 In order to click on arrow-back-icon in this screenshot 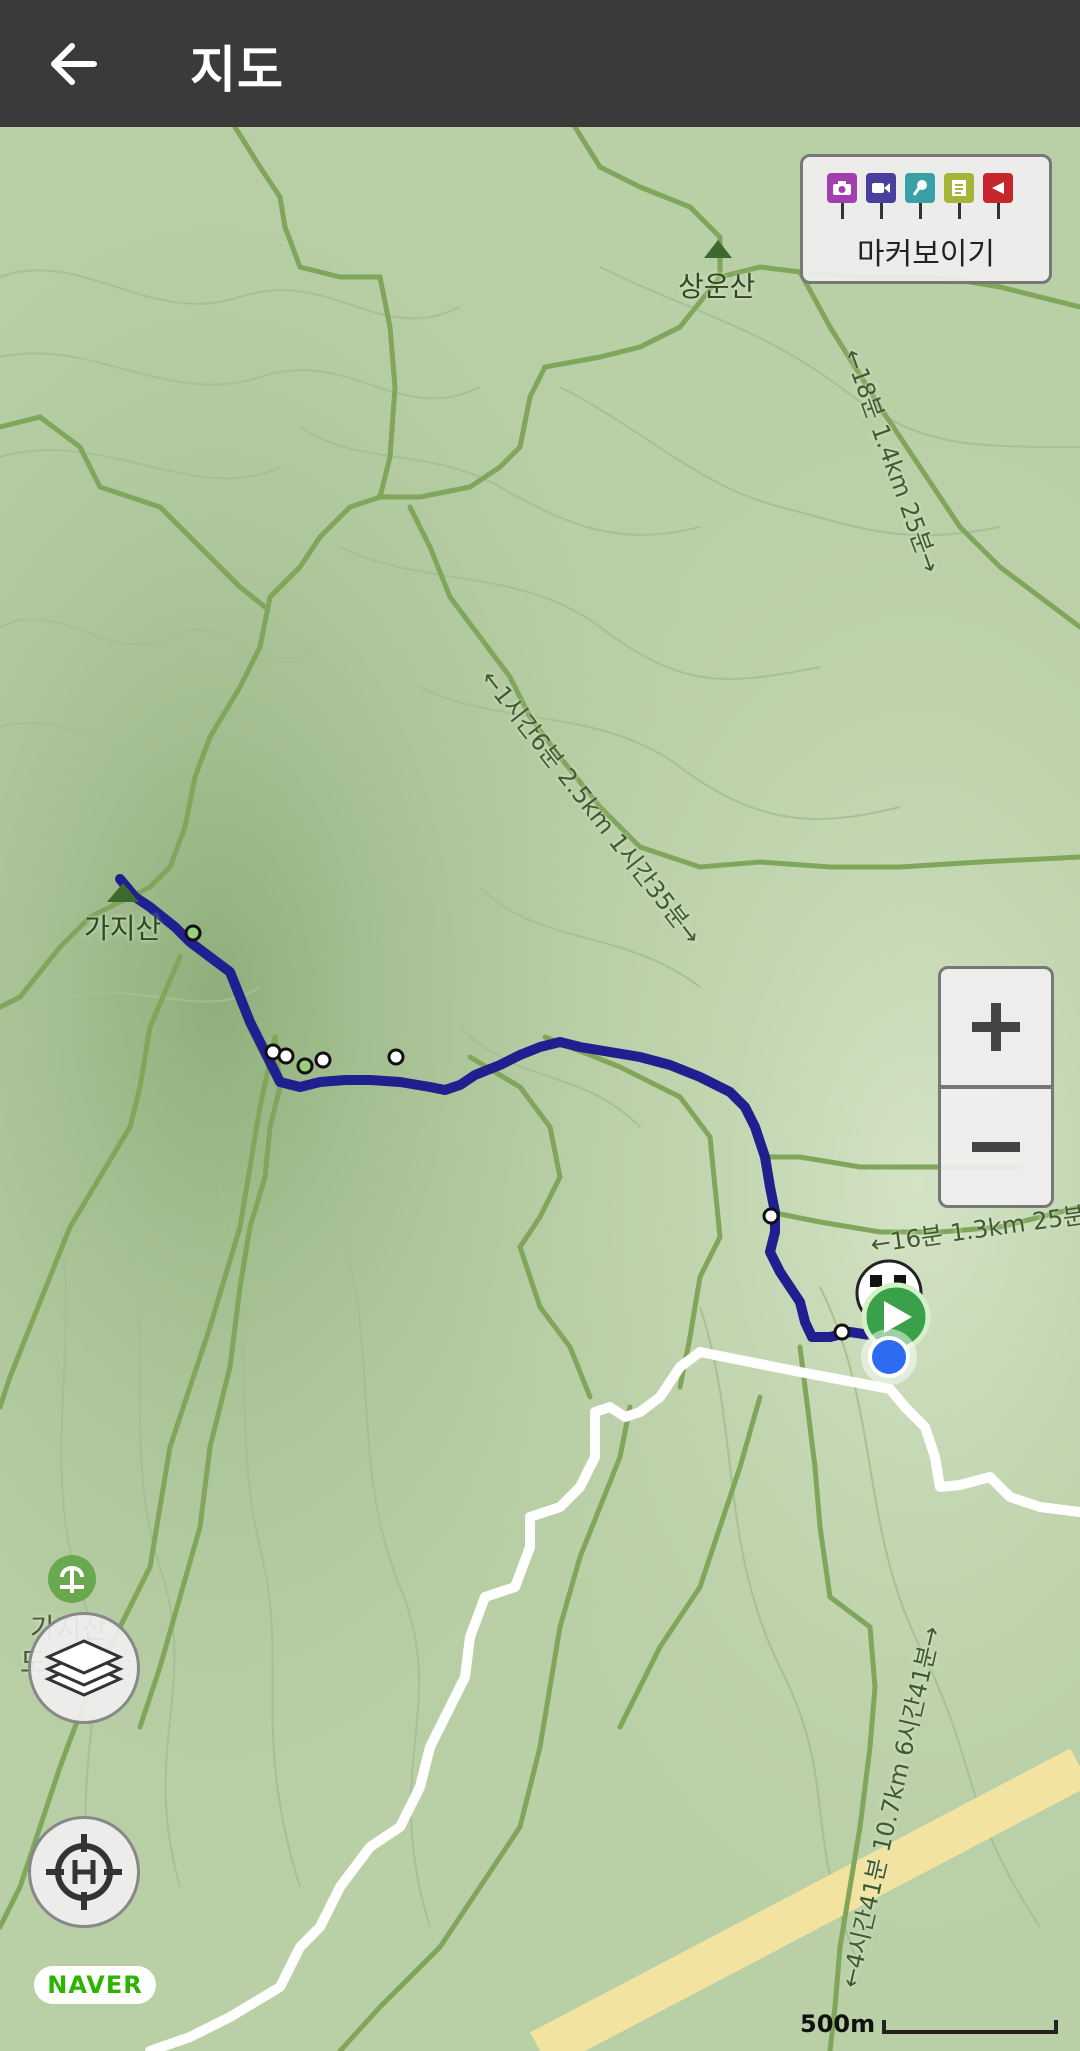, I will do `click(74, 64)`.